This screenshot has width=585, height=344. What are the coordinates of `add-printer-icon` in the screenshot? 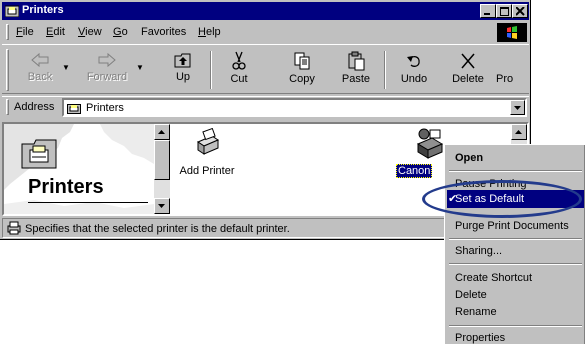 It's located at (208, 141).